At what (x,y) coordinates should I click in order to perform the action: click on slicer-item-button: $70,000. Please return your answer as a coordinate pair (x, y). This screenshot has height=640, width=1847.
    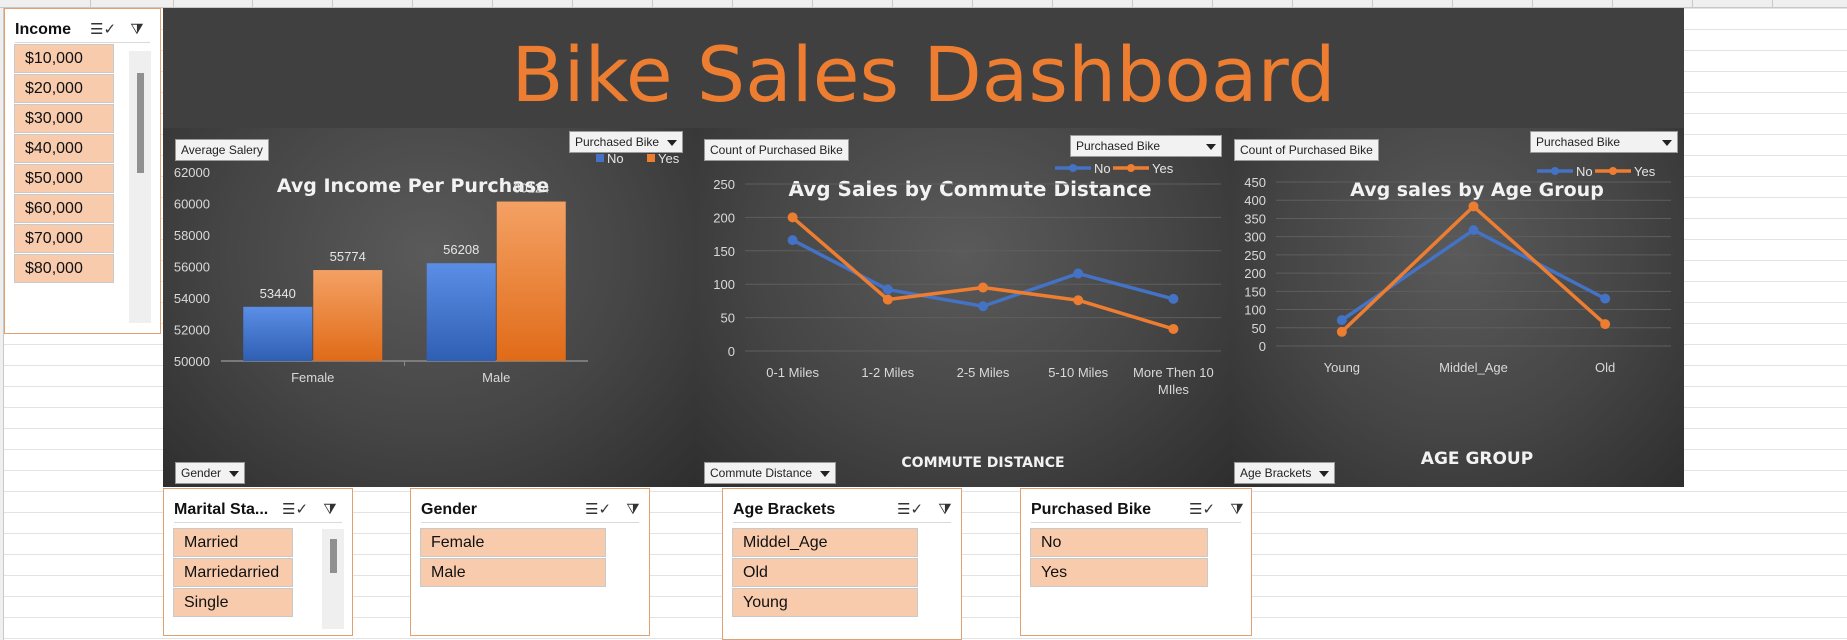
    Looking at the image, I should click on (64, 238).